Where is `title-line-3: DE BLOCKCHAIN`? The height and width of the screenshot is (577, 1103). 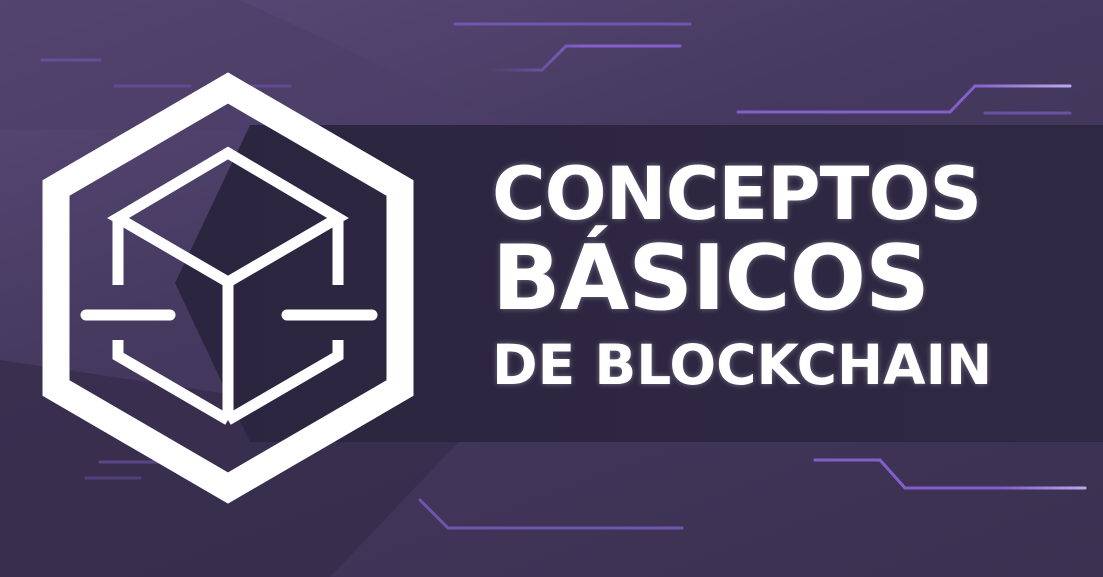 title-line-3: DE BLOCKCHAIN is located at coordinates (742, 365).